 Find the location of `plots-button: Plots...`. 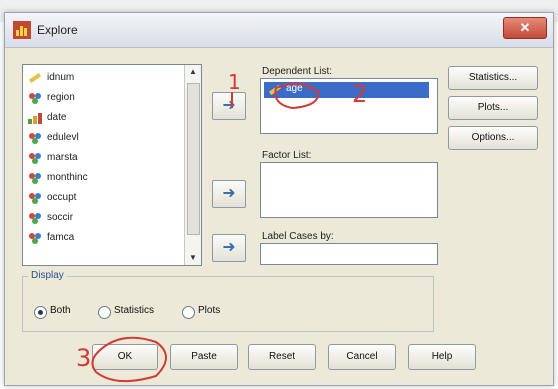

plots-button: Plots... is located at coordinates (493, 108).